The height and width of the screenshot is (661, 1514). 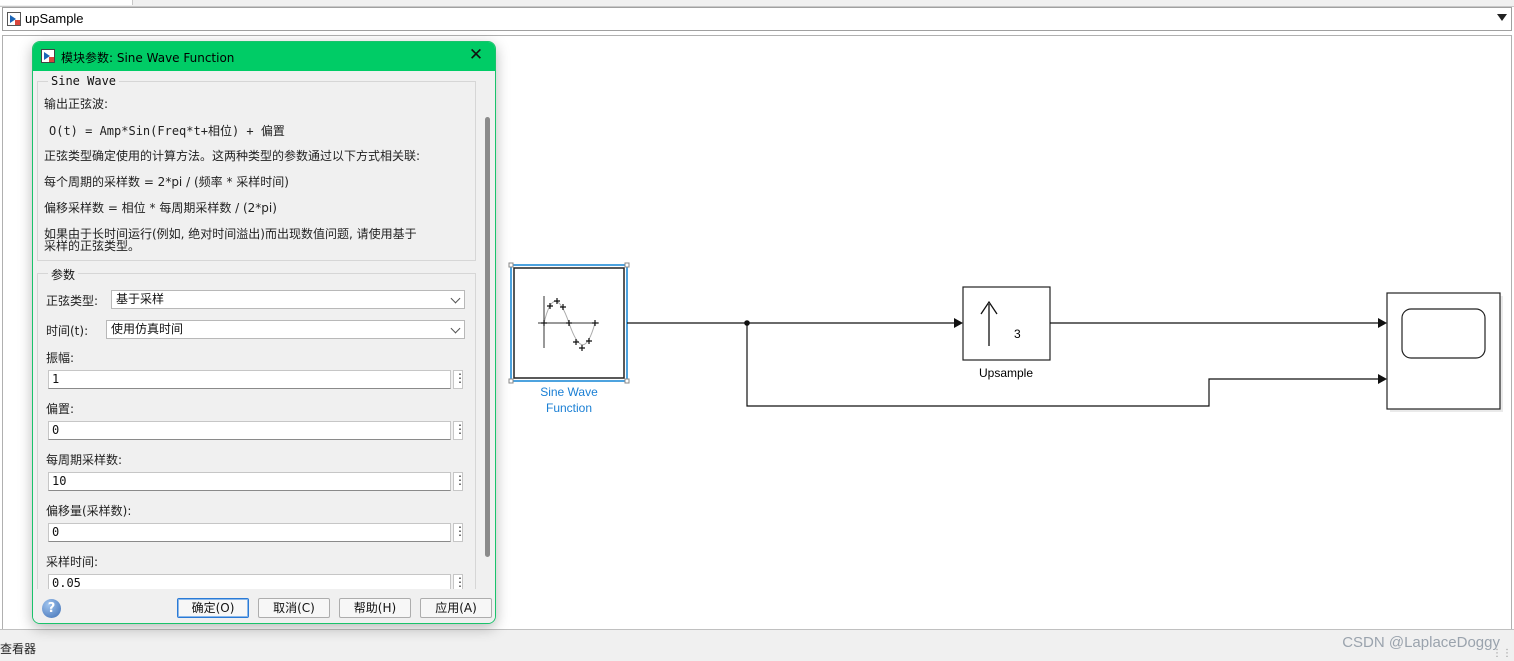 I want to click on sample-time-field: 0.05, so click(x=249, y=581).